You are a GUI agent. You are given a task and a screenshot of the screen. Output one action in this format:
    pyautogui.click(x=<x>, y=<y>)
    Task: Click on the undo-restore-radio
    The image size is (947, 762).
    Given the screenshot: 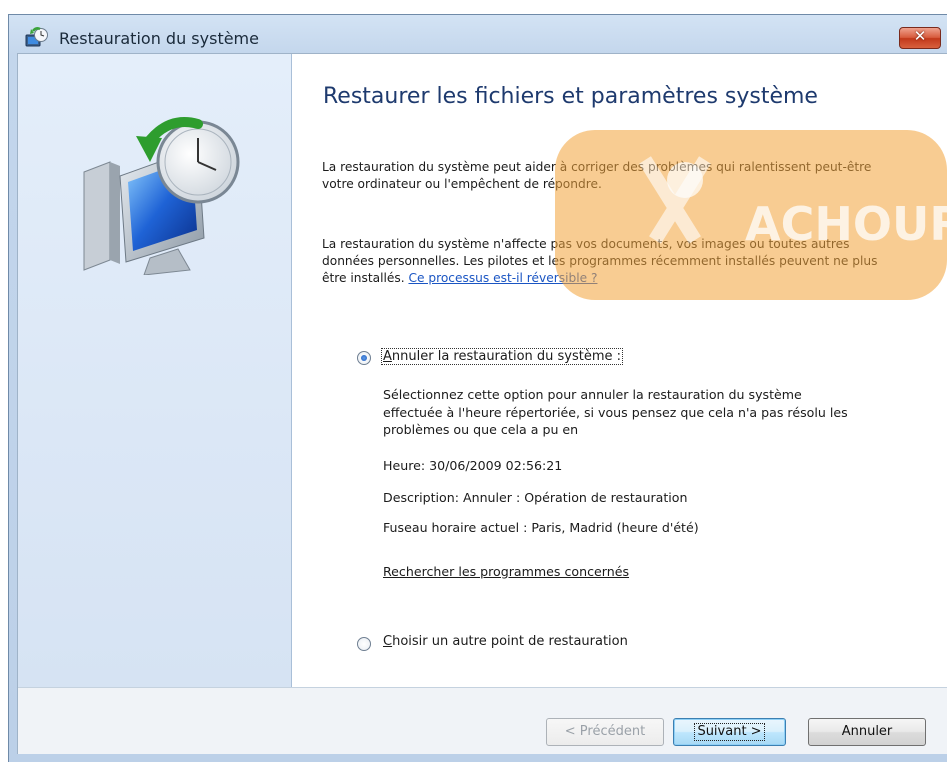 What is the action you would take?
    pyautogui.click(x=364, y=358)
    